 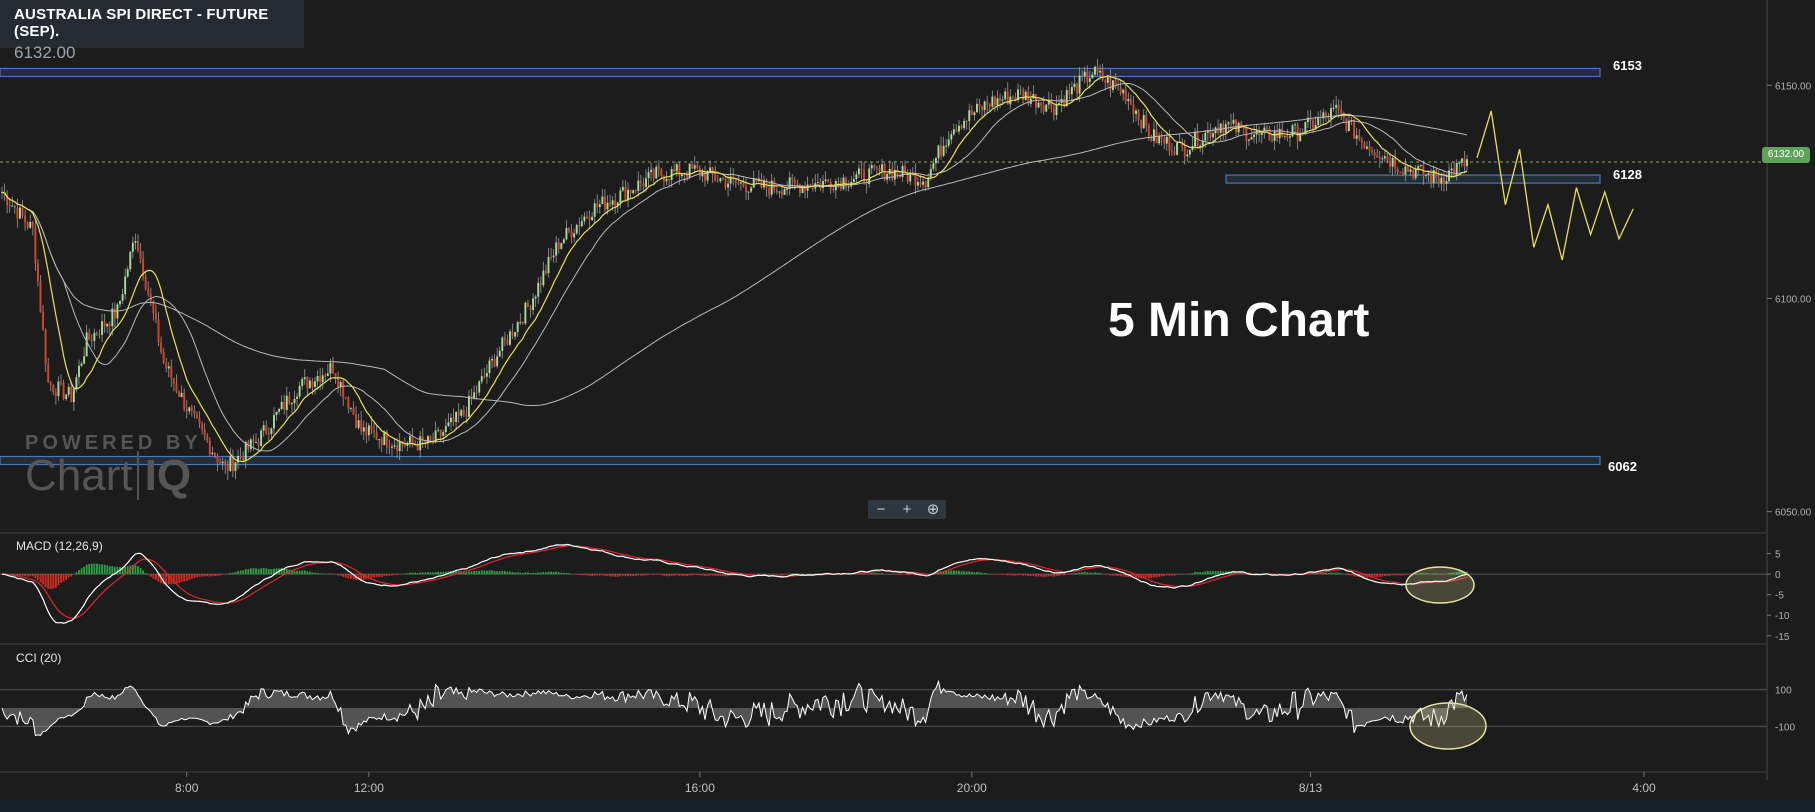 I want to click on current-price-tag: 6132.00, so click(x=1786, y=155).